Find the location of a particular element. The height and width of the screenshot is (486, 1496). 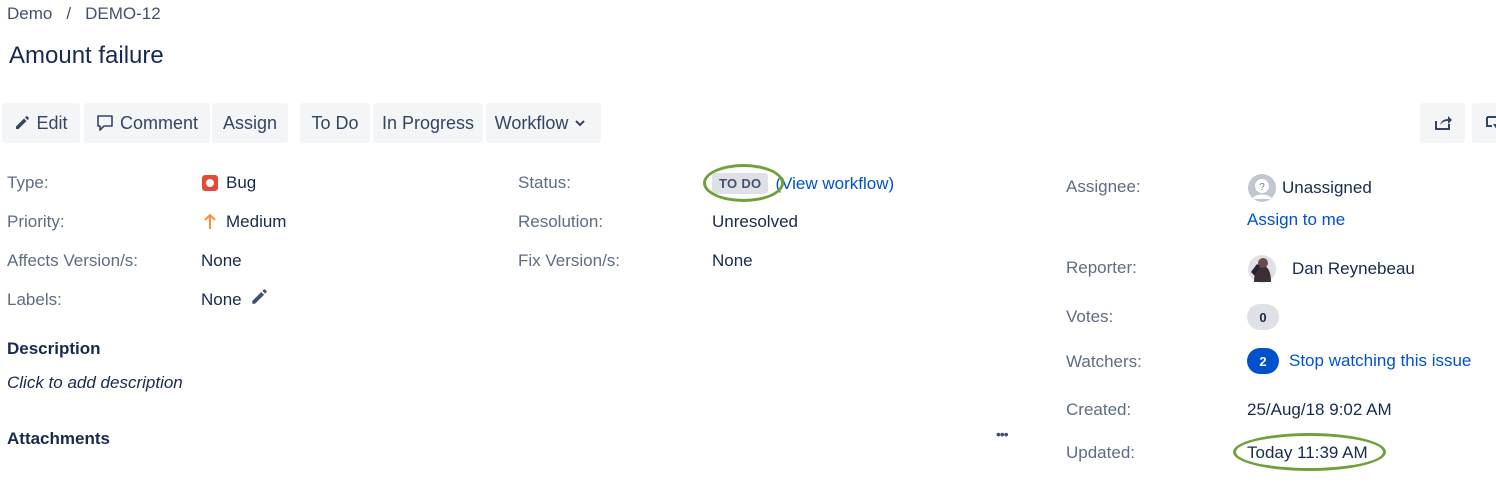

votes-badge-wrap: 0 is located at coordinates (1263, 317).